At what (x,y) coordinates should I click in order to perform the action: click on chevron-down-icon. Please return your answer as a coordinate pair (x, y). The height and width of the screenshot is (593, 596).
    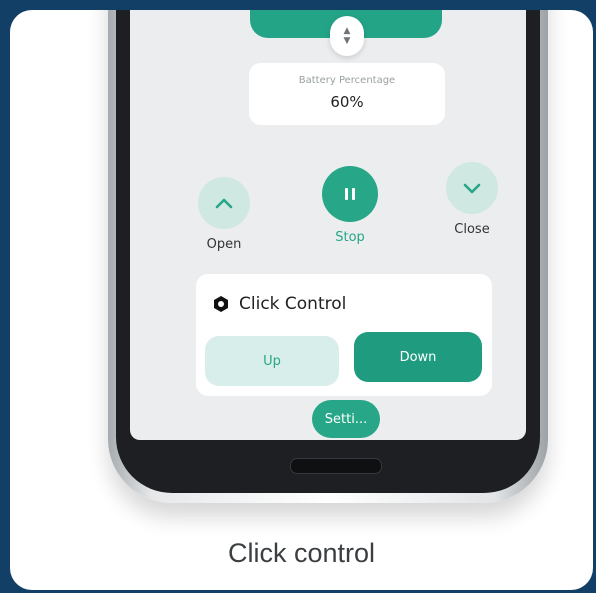
    Looking at the image, I should click on (472, 188).